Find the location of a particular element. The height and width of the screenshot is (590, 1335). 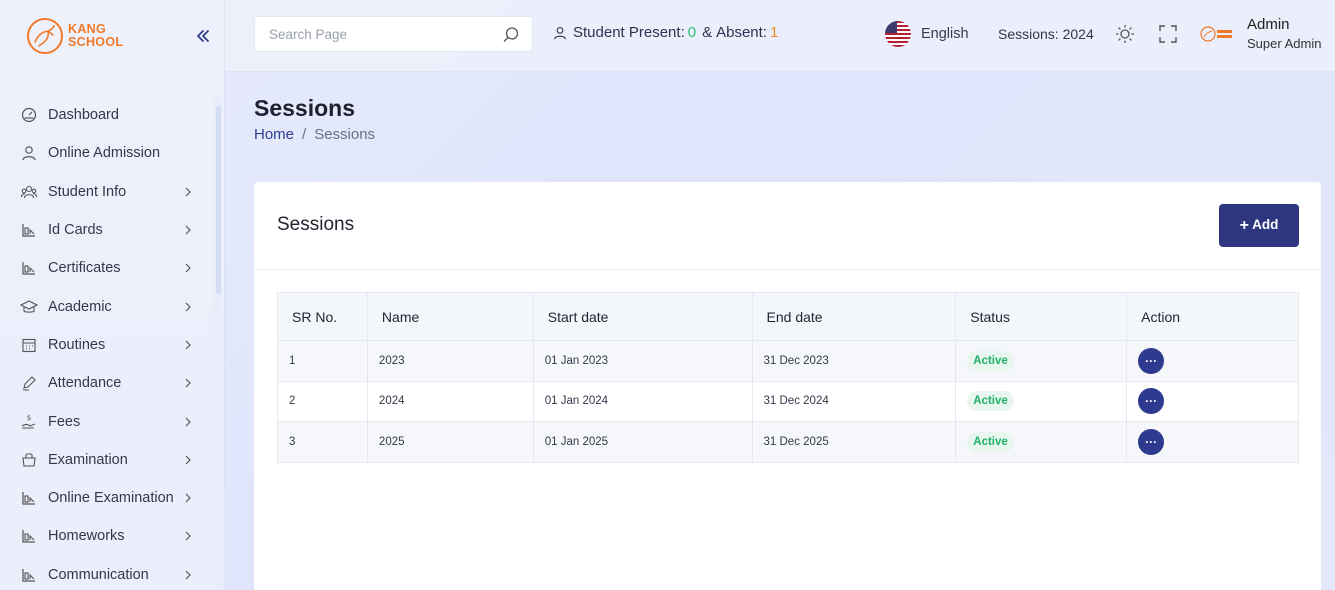

present-count: 0 is located at coordinates (692, 32).